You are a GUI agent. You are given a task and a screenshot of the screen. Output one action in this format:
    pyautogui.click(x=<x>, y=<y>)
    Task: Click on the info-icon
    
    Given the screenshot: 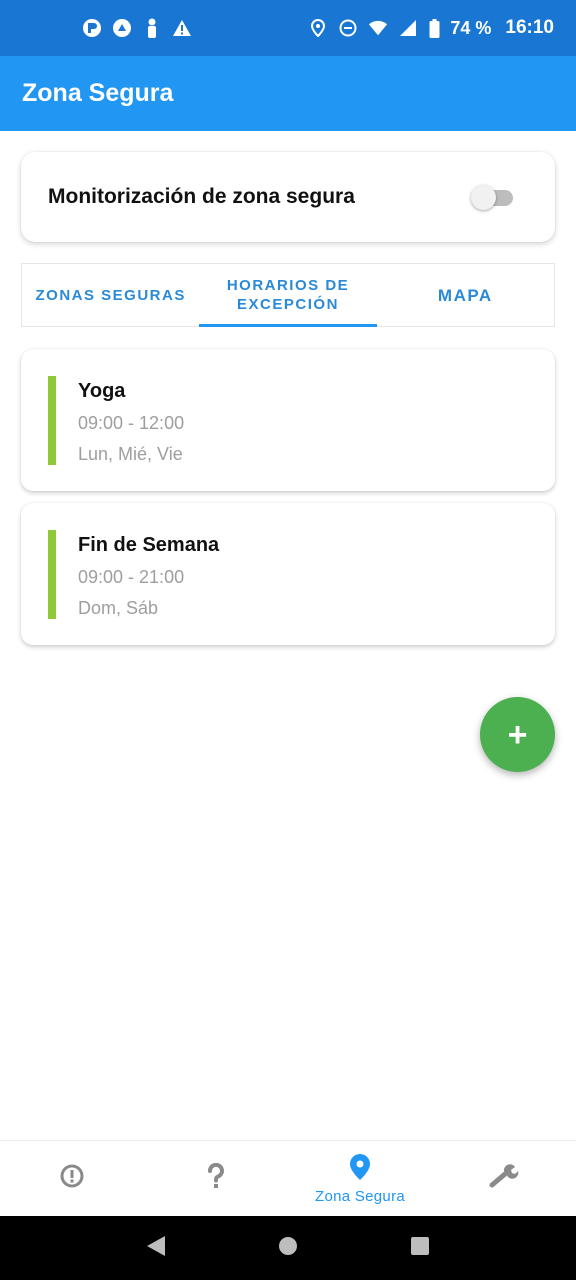 What is the action you would take?
    pyautogui.click(x=72, y=1178)
    